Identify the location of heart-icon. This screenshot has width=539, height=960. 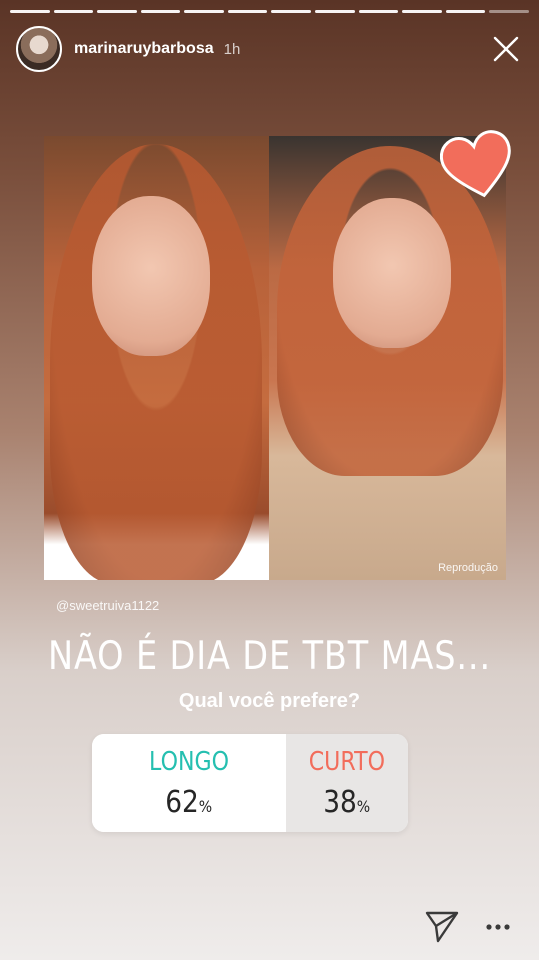
(478, 164).